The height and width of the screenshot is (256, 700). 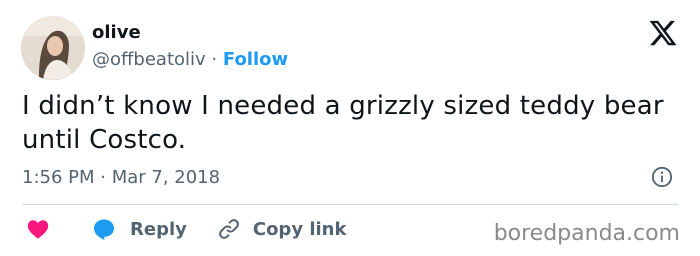 I want to click on heart-icon, so click(x=38, y=229).